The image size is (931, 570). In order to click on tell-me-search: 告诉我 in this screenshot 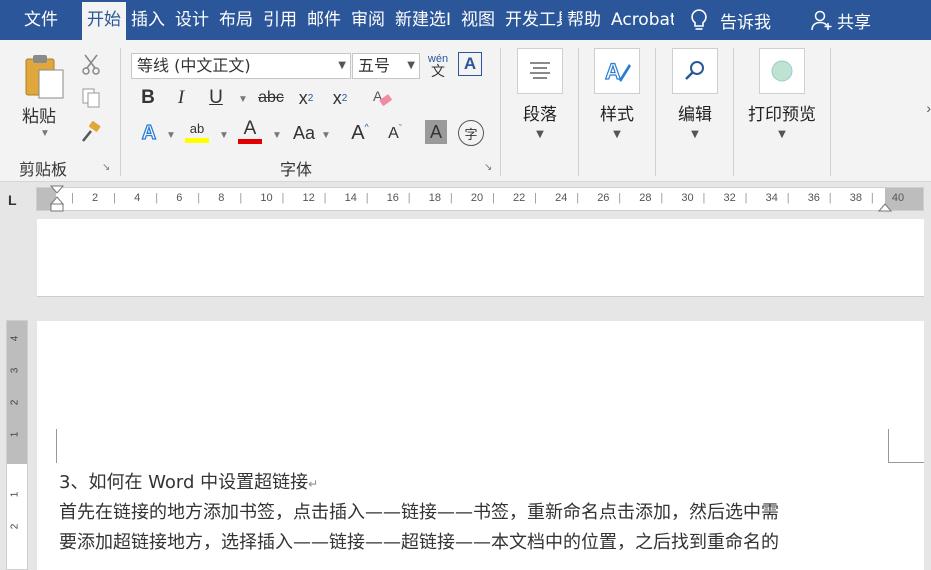, I will do `click(729, 20)`.